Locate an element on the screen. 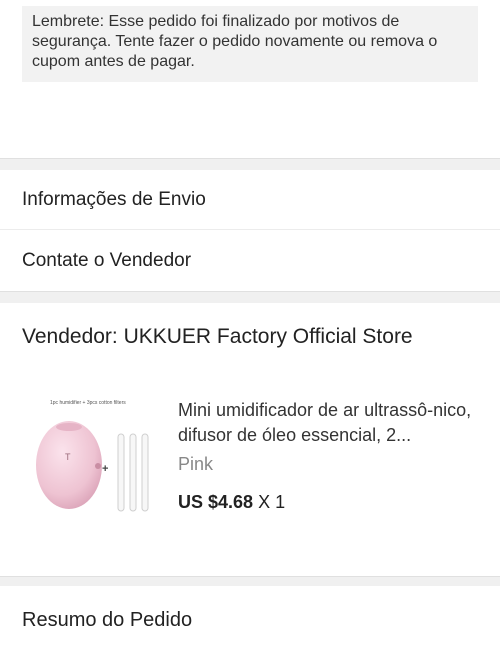 This screenshot has height=648, width=500. svg-text: T is located at coordinates (68, 457).